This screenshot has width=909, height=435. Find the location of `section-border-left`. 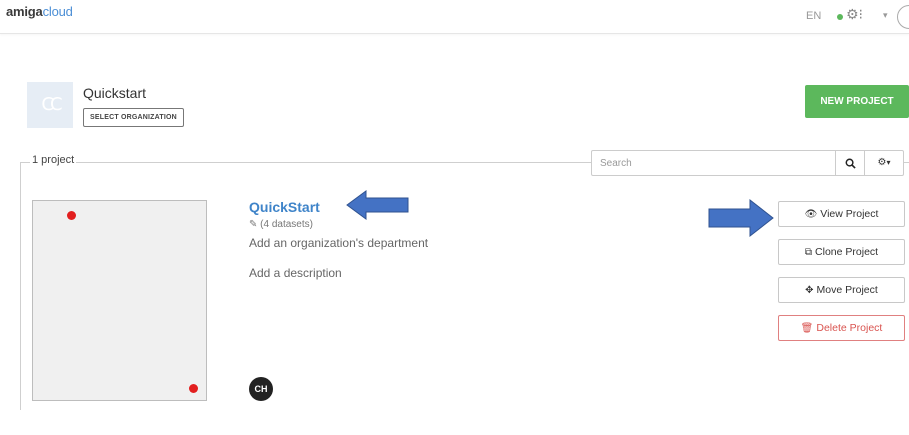

section-border-left is located at coordinates (20, 286).